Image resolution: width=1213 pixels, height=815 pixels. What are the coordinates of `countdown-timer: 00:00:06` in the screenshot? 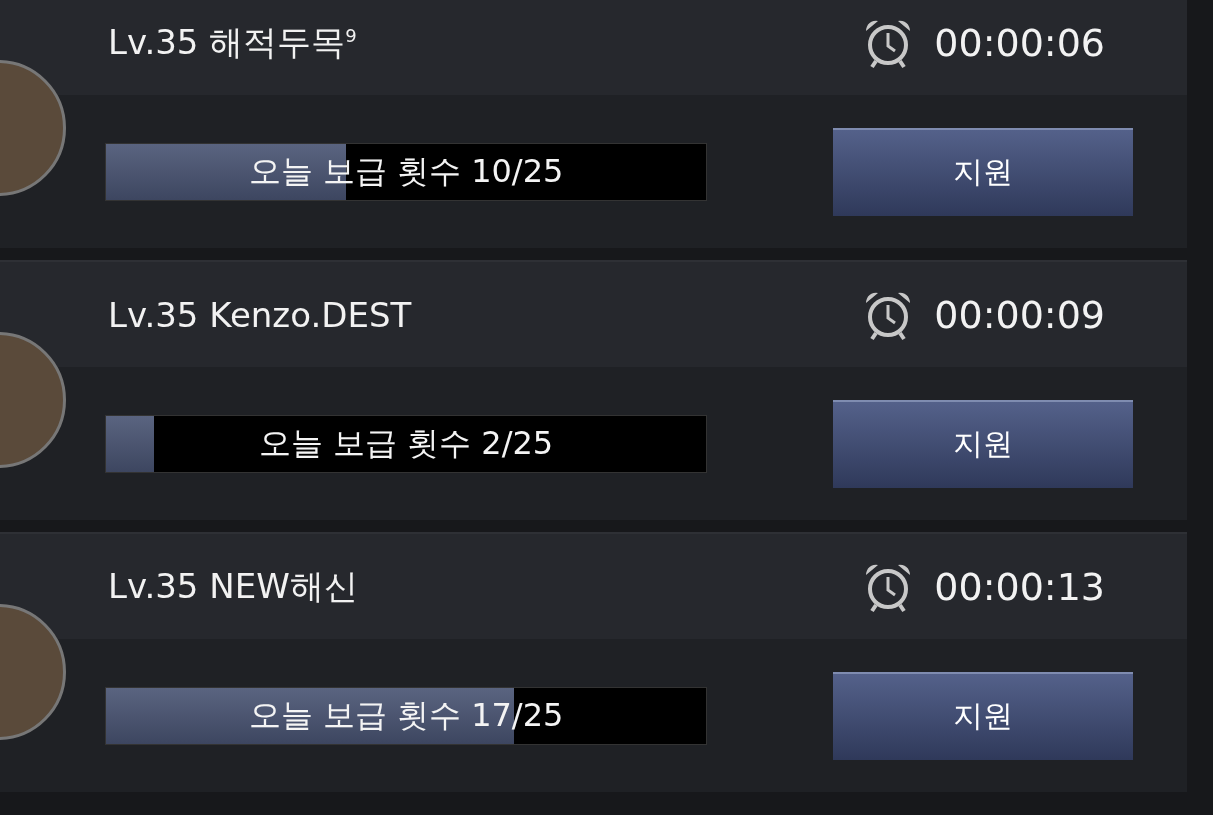 It's located at (1019, 42).